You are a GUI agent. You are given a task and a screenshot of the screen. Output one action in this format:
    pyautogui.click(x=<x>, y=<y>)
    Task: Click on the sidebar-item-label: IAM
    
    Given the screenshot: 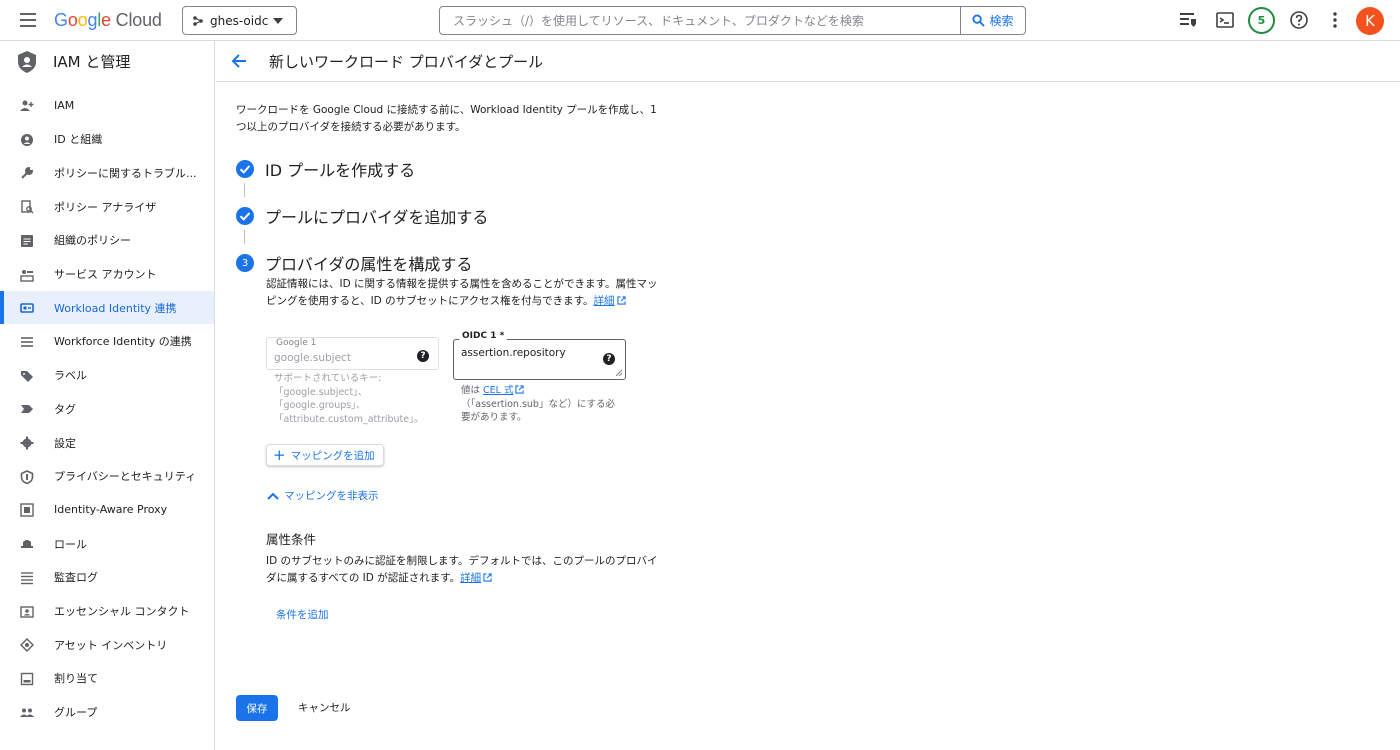 What is the action you would take?
    pyautogui.click(x=64, y=105)
    